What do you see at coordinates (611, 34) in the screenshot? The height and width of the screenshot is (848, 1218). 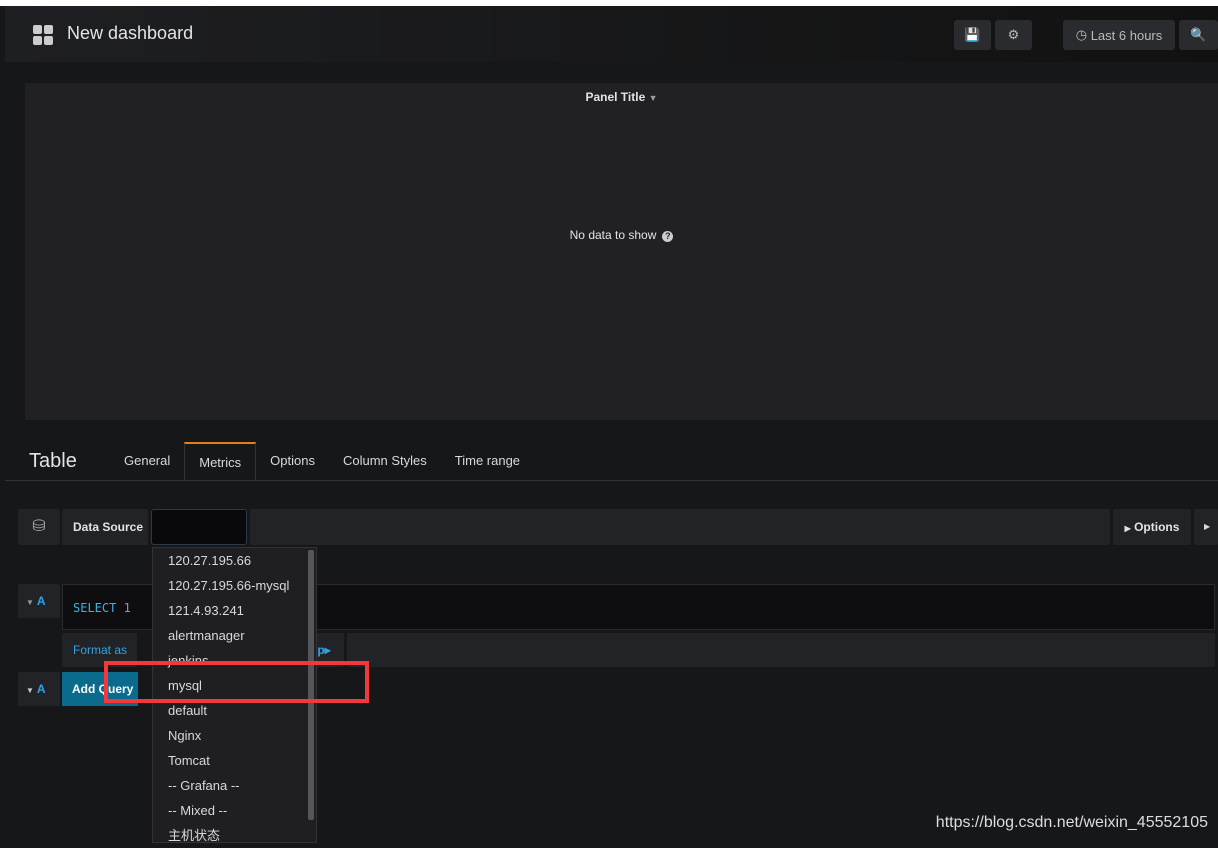 I see `top-navbar: New dashboard 💾 ⚙ ◷ Last 6 hours 🔍` at bounding box center [611, 34].